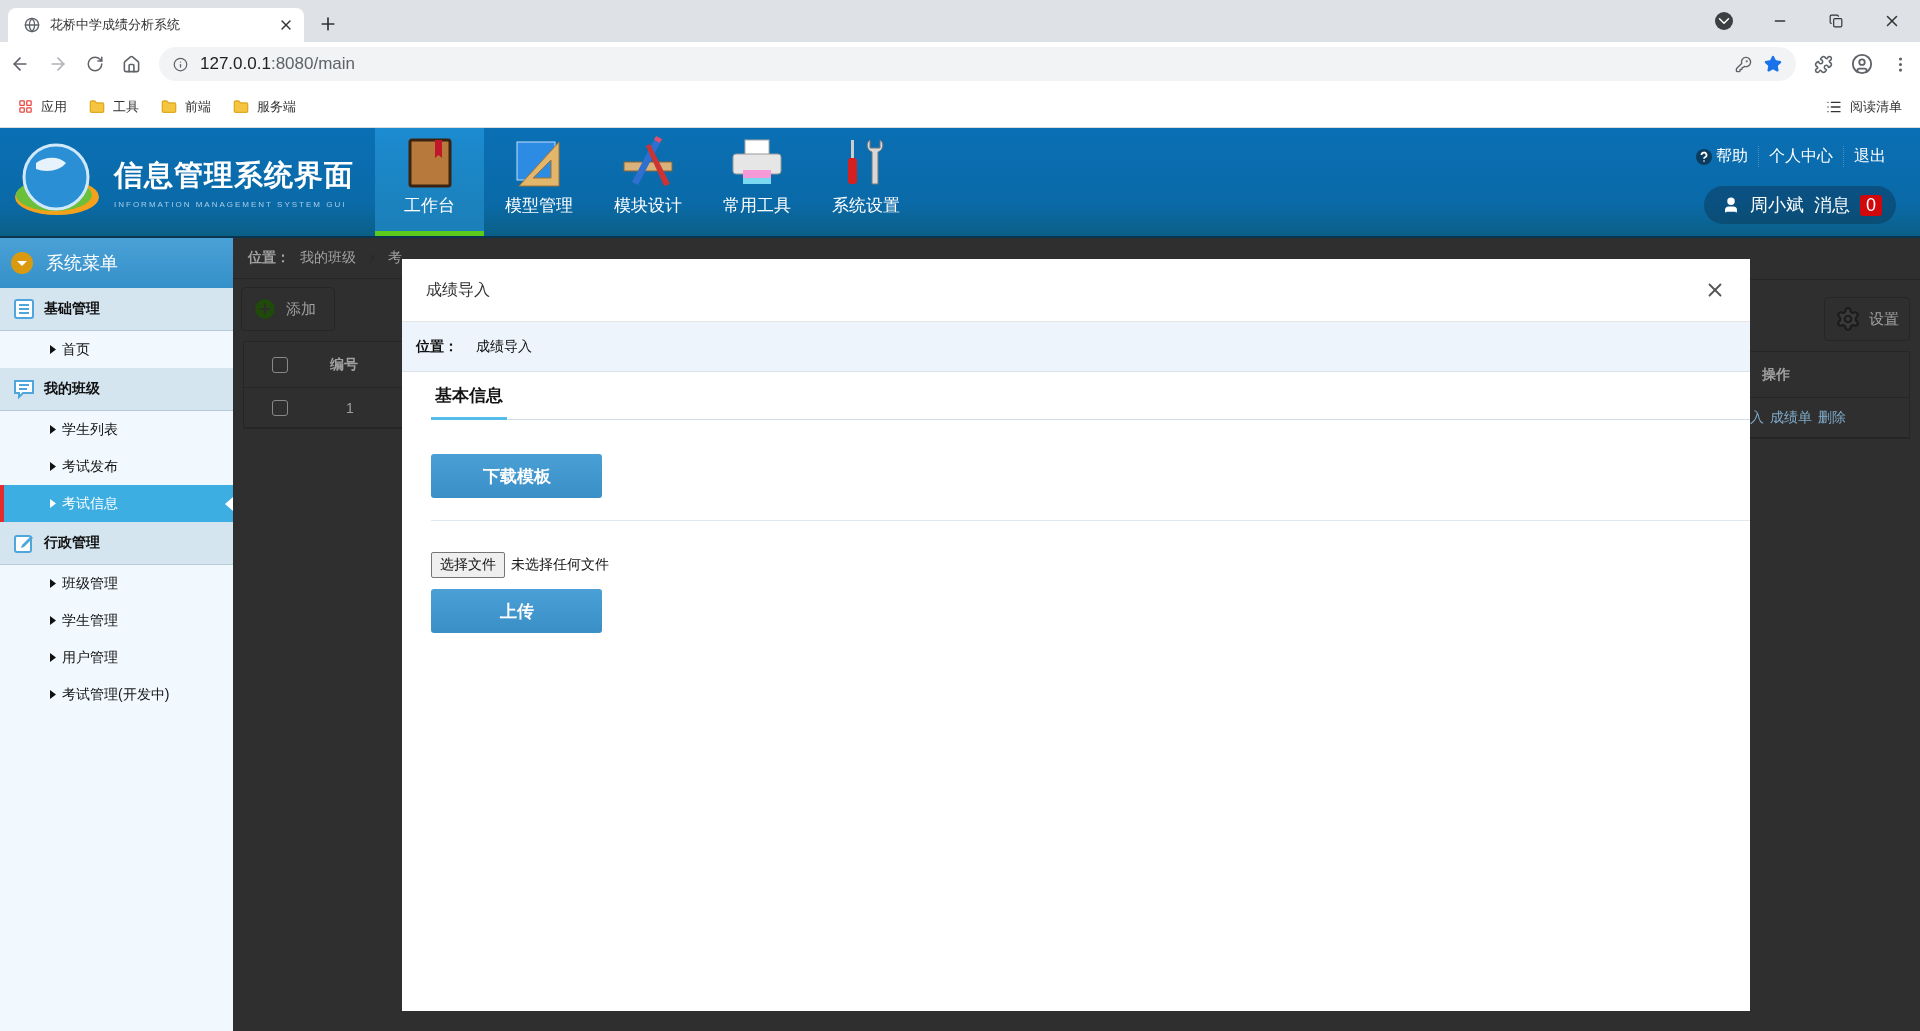  I want to click on nav-tab: 常用工具, so click(756, 182).